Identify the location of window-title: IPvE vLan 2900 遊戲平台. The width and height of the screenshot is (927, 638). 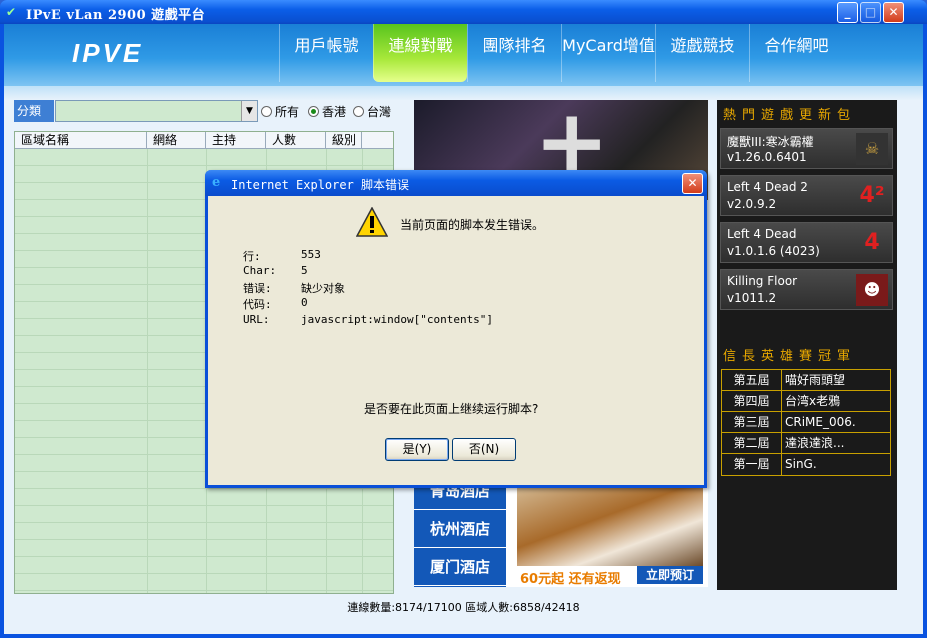
(116, 15).